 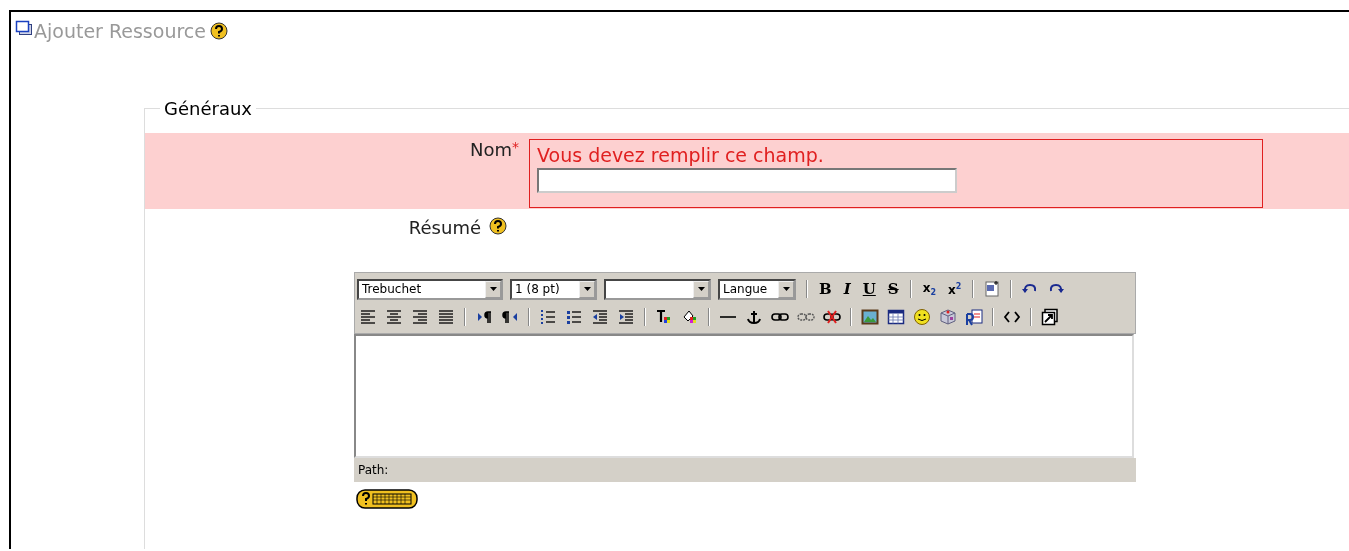 What do you see at coordinates (948, 317) in the screenshot?
I see `cube-icon` at bounding box center [948, 317].